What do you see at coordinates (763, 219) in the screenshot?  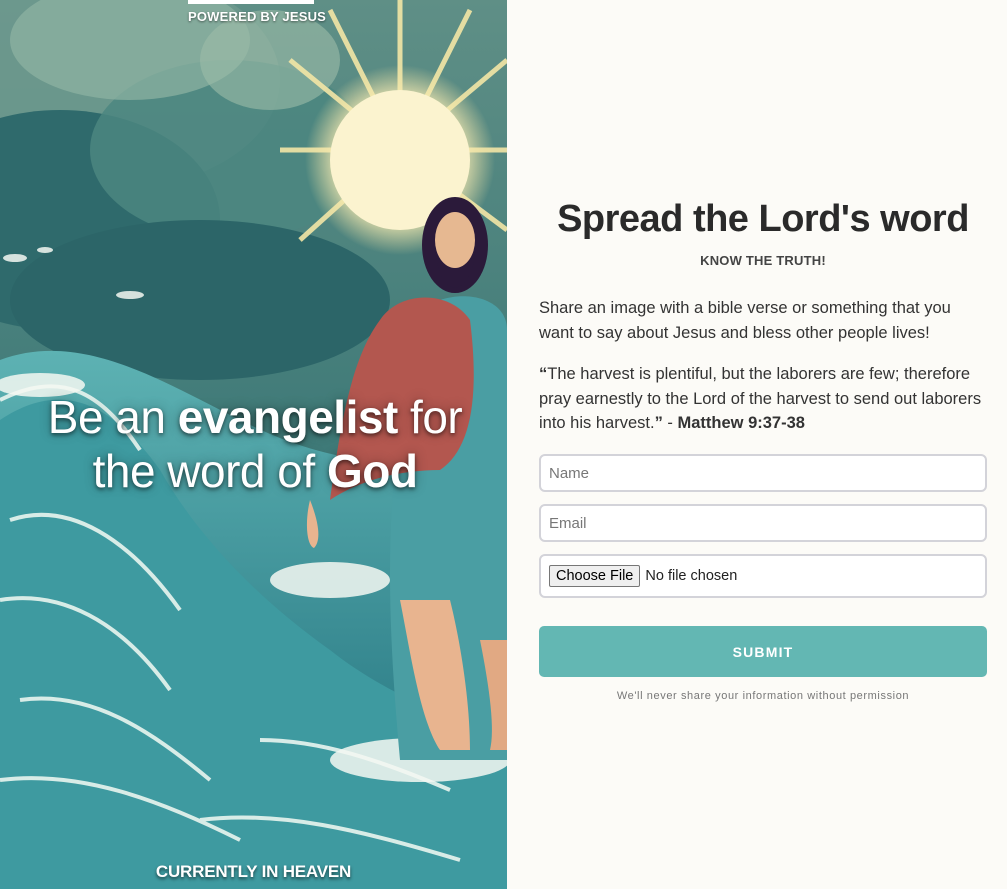 I see `page-title: Spread the Lord's word` at bounding box center [763, 219].